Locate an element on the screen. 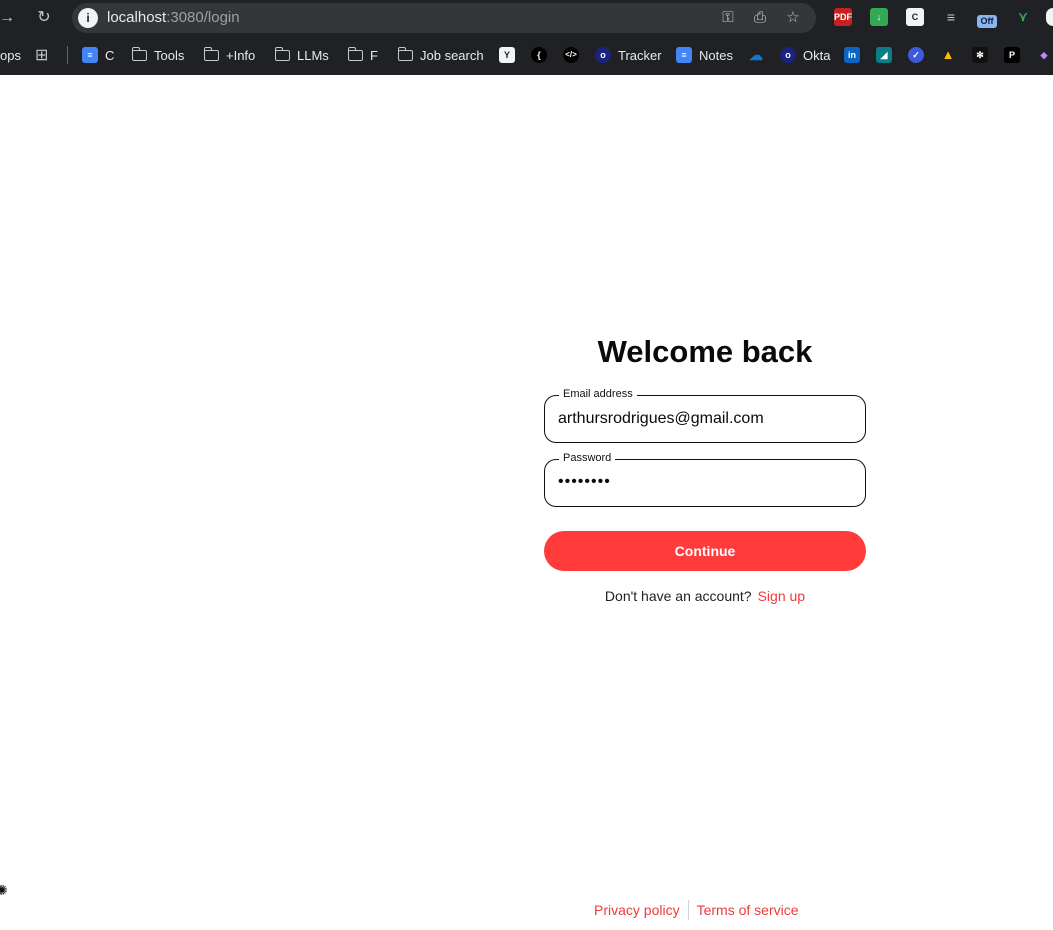 This screenshot has width=1053, height=930. bookmark-label: Tools is located at coordinates (169, 55).